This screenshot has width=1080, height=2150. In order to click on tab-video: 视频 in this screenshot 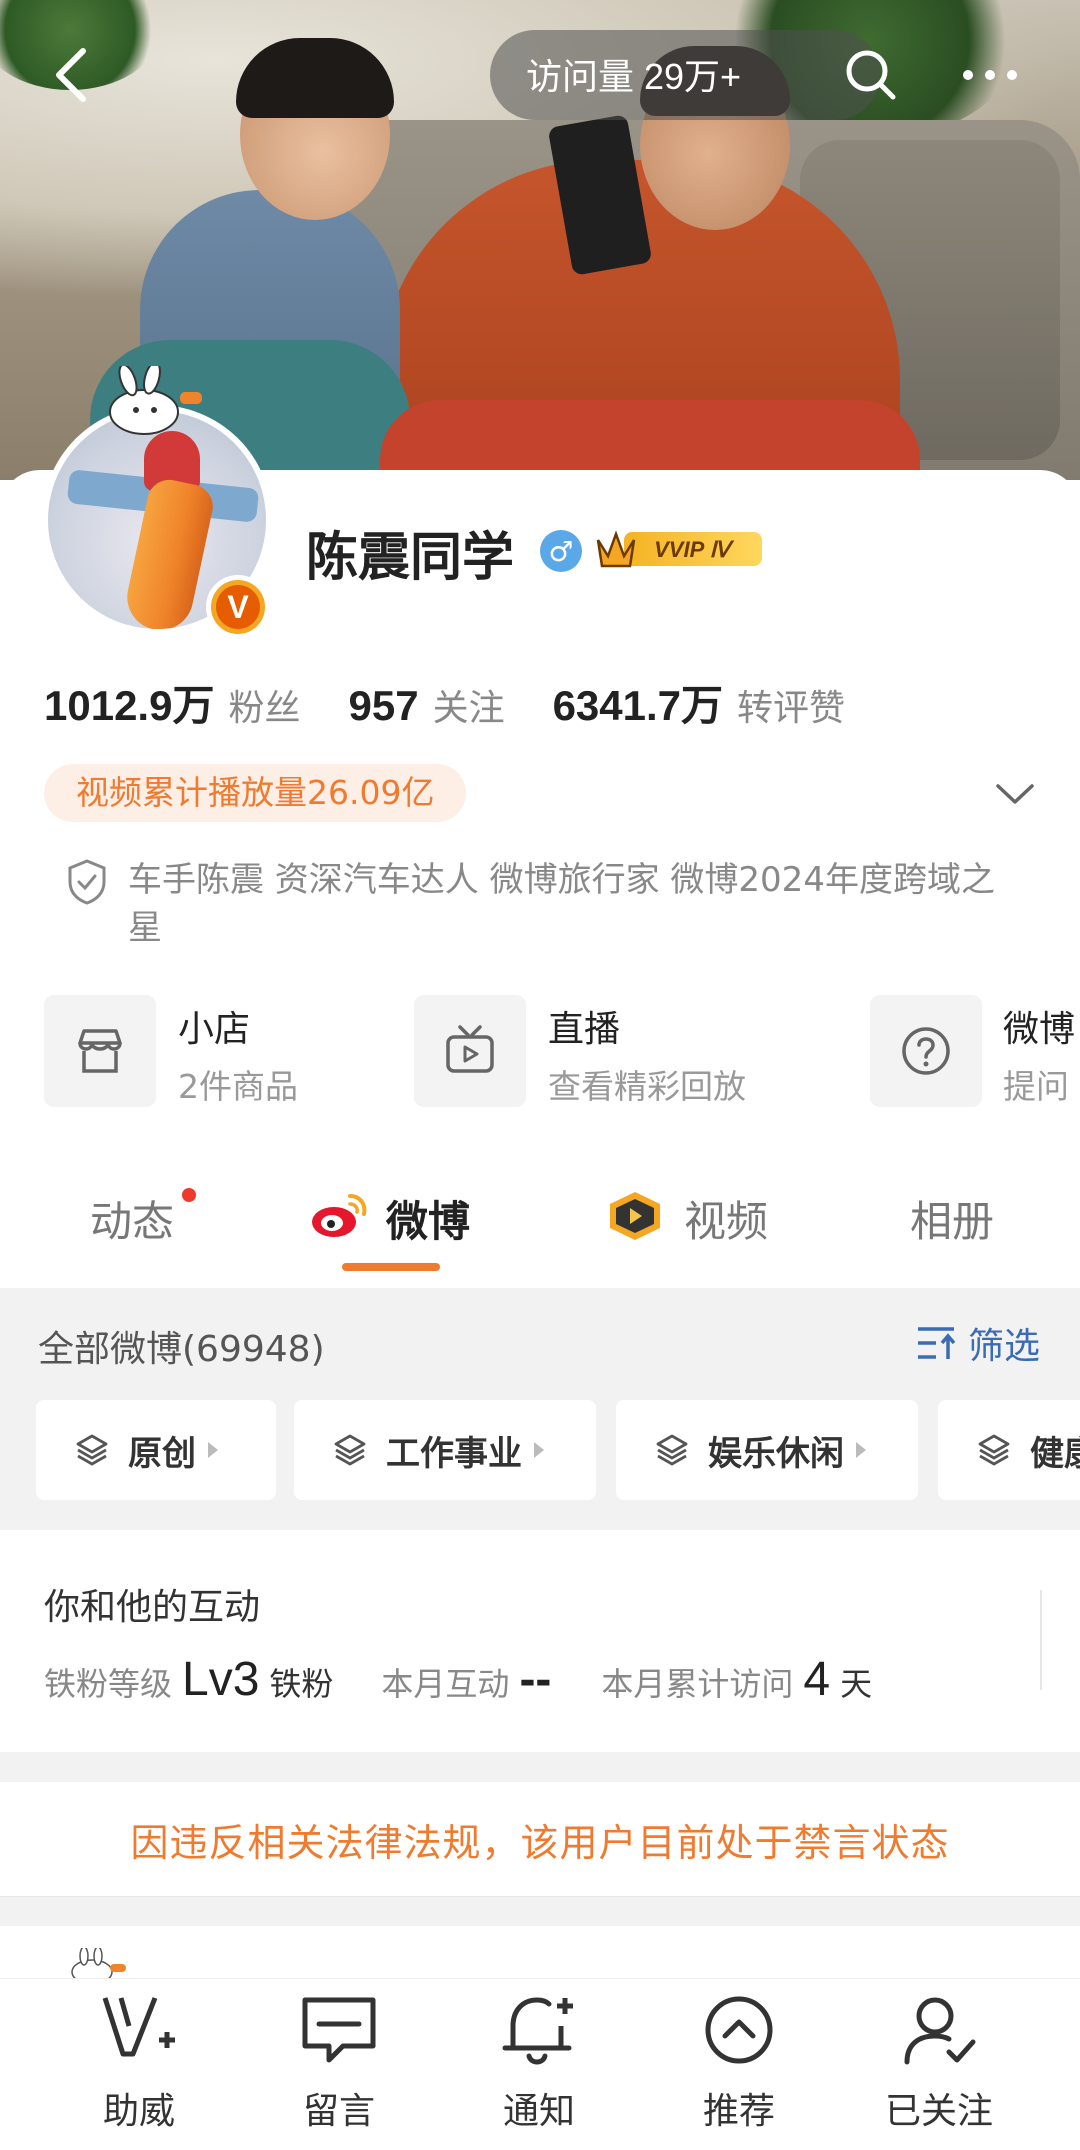, I will do `click(726, 1218)`.